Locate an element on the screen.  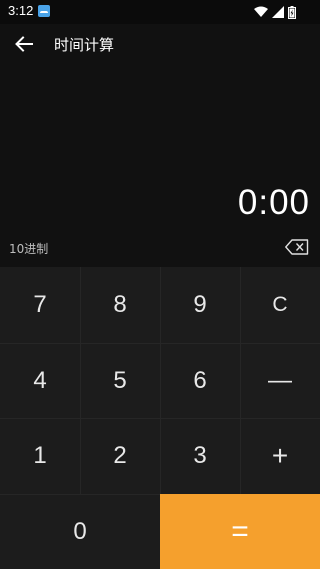
key-3: 3 is located at coordinates (200, 456).